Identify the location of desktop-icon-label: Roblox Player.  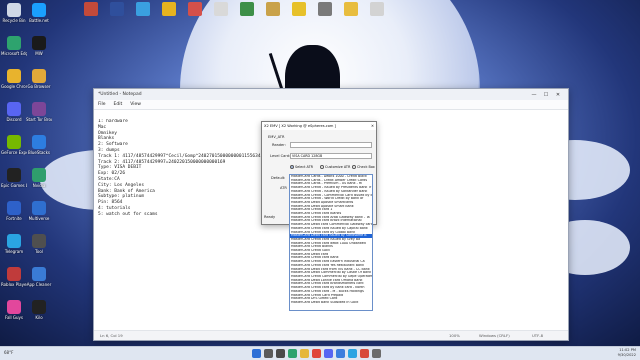
(14, 284).